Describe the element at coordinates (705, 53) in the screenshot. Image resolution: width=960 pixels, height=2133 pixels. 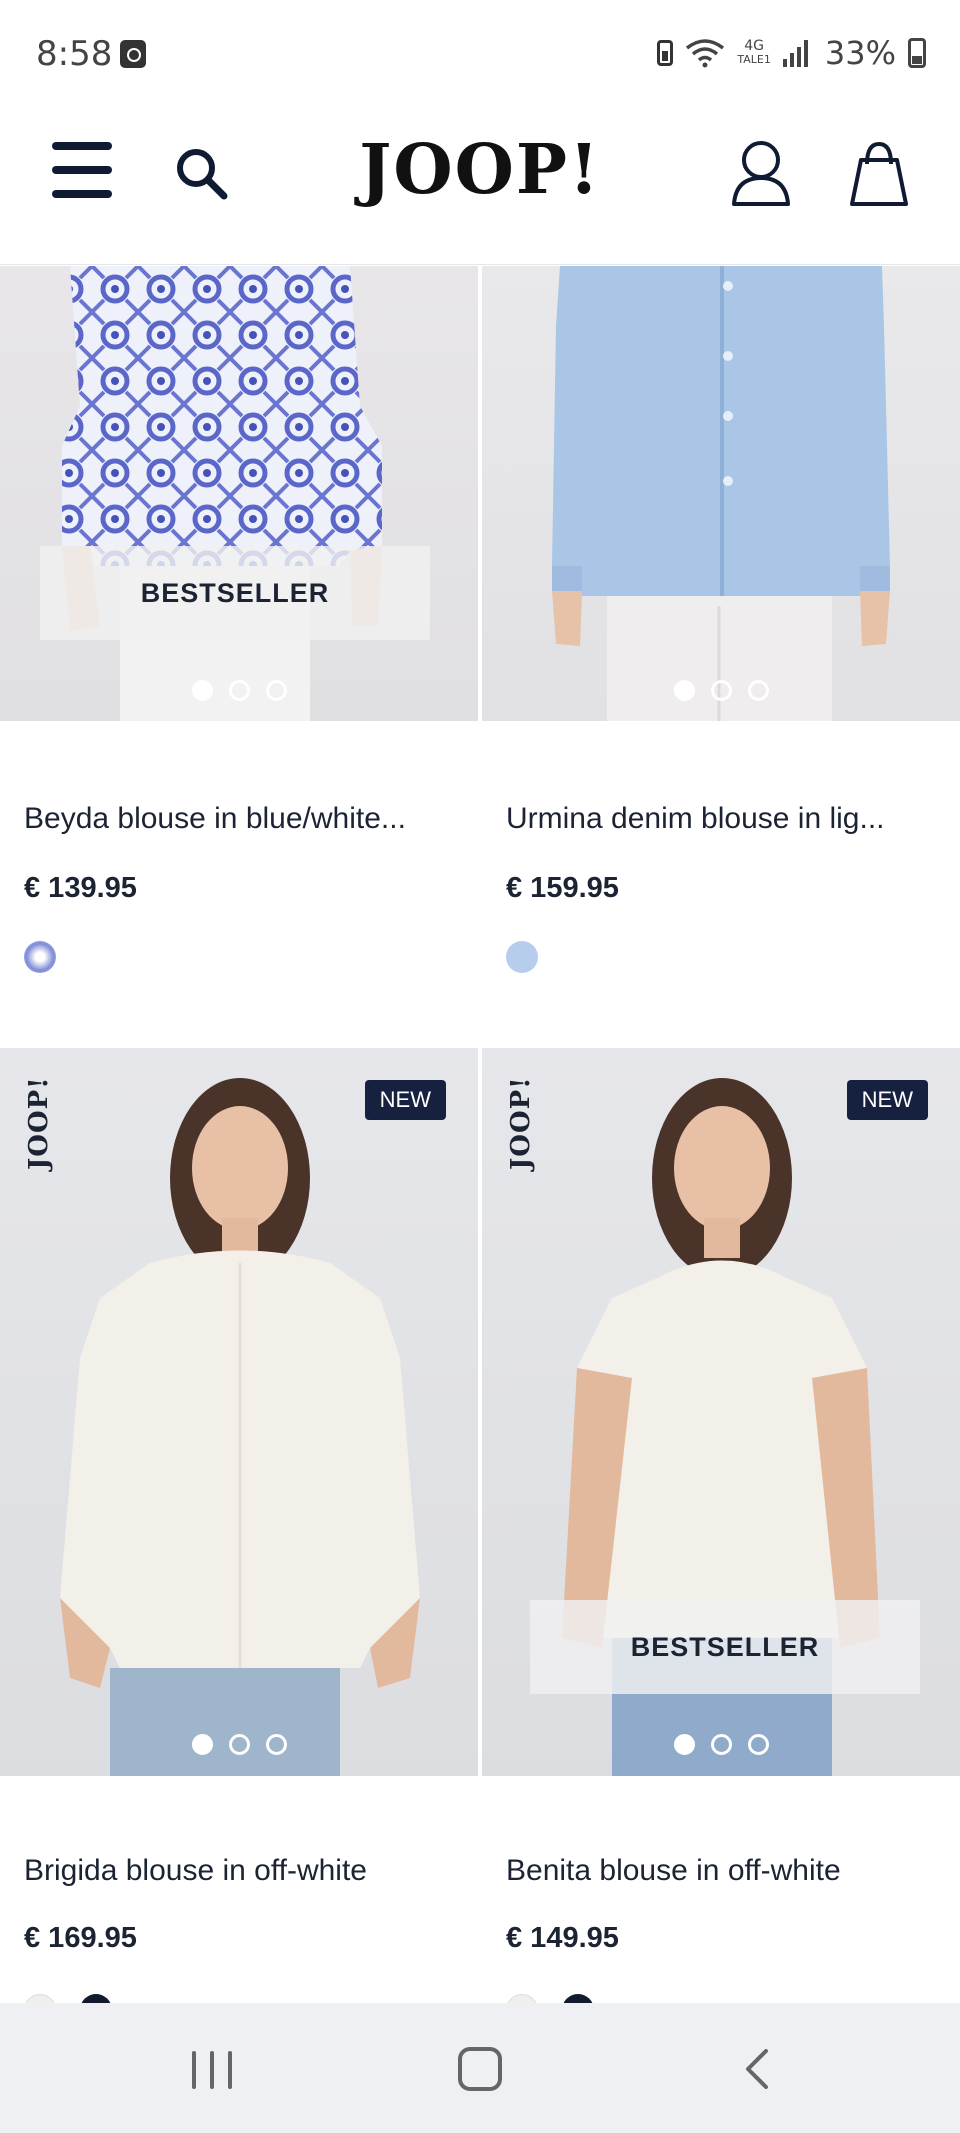
I see `wifi-icon` at that location.